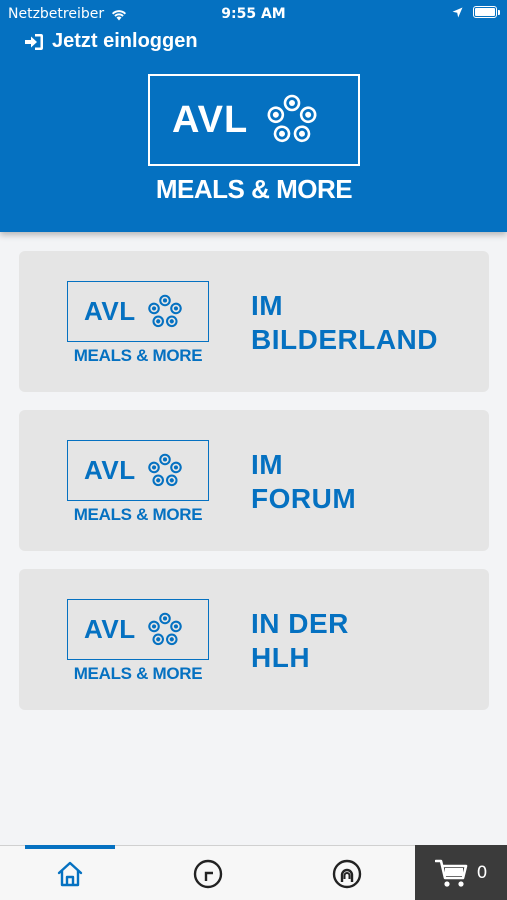 The width and height of the screenshot is (507, 900). I want to click on header-logo-text: AVL, so click(210, 119).